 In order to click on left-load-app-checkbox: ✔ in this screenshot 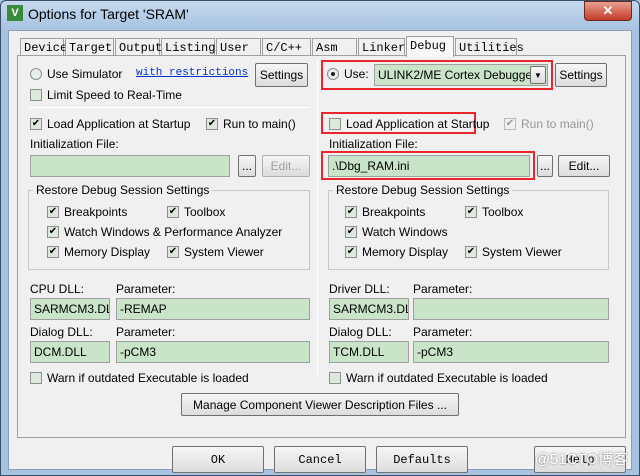, I will do `click(36, 124)`.